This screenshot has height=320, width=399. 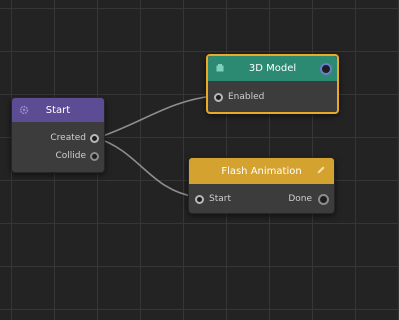 What do you see at coordinates (300, 199) in the screenshot?
I see `output-done-label: Done` at bounding box center [300, 199].